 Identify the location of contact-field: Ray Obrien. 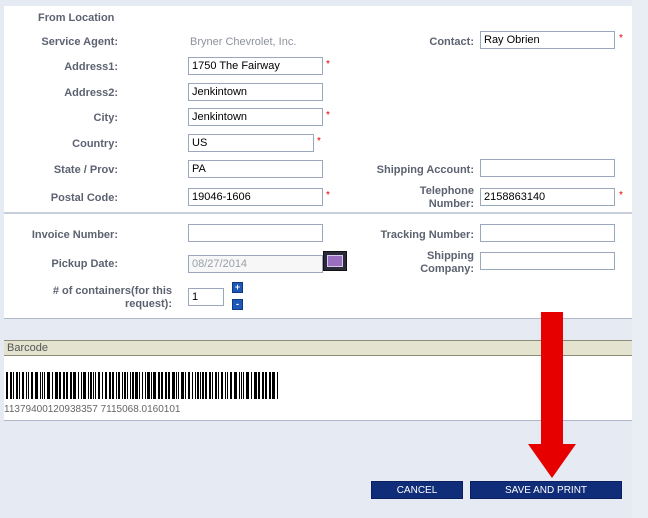
(547, 40).